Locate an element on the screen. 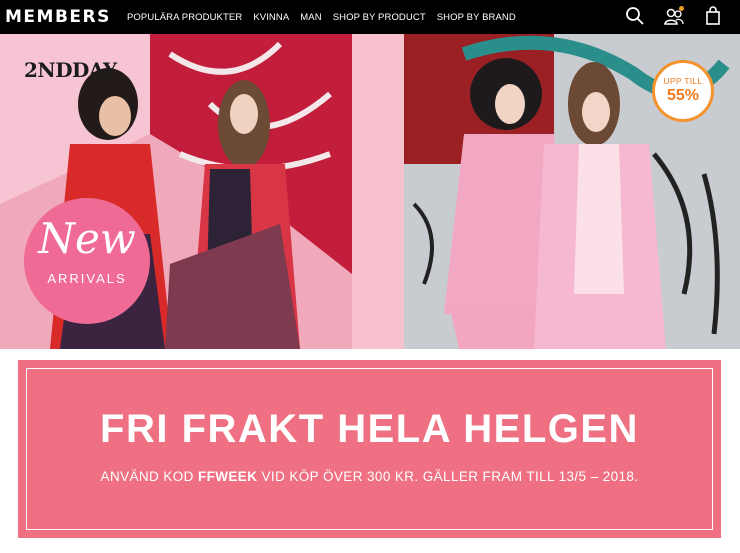  sale-badge-percent: 55% is located at coordinates (683, 95).